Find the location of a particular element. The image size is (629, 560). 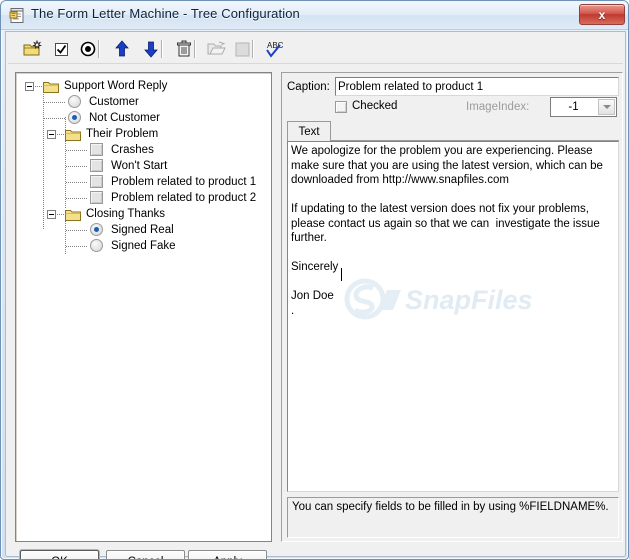

tree-node-label: Their Problem is located at coordinates (122, 134).